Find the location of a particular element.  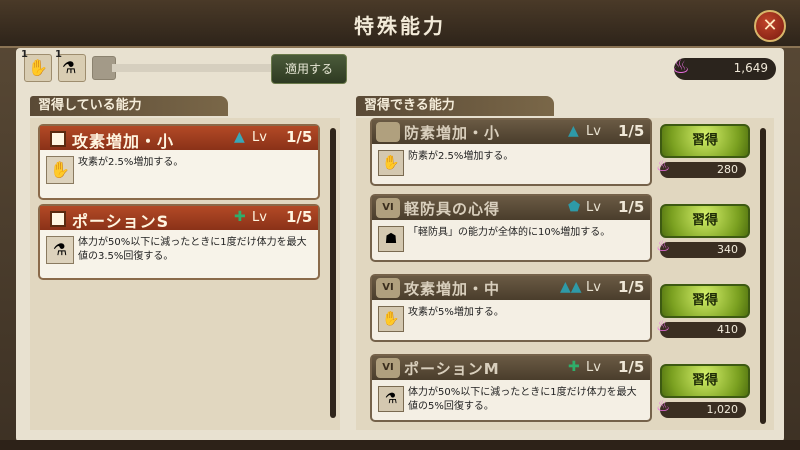

skill-header: 攻素増加・小 ▲ Lv 1/5 is located at coordinates (179, 138).